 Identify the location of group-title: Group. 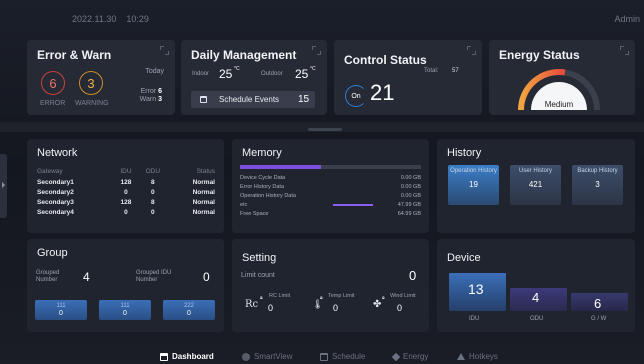
(52, 253).